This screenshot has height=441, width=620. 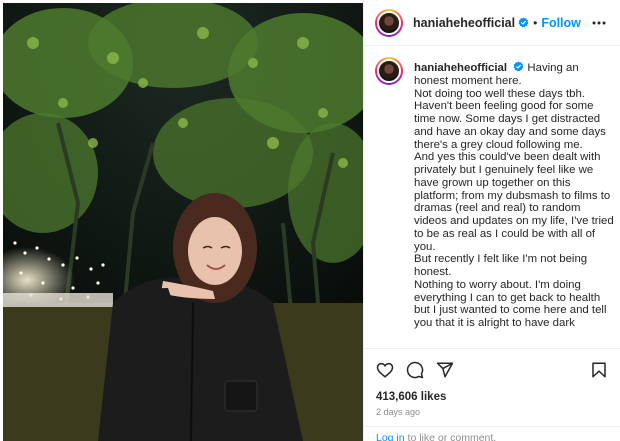 I want to click on login-prompt: Log in to like or comment., so click(x=436, y=436).